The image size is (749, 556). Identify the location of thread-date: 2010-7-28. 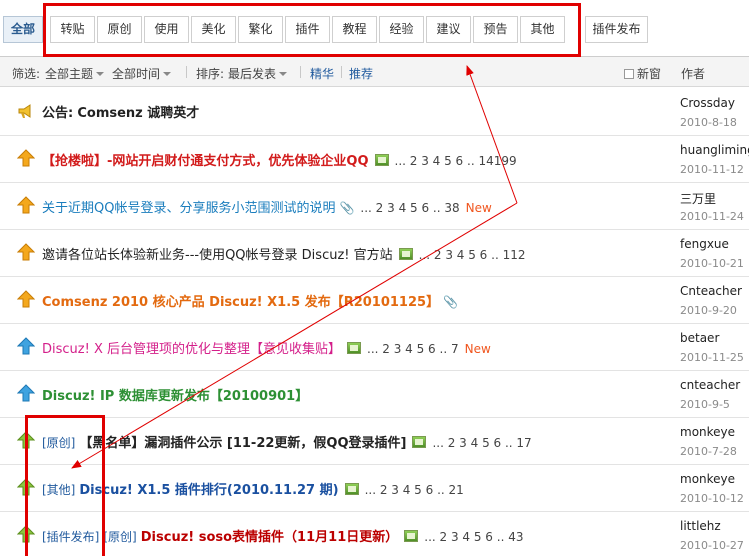
(708, 451).